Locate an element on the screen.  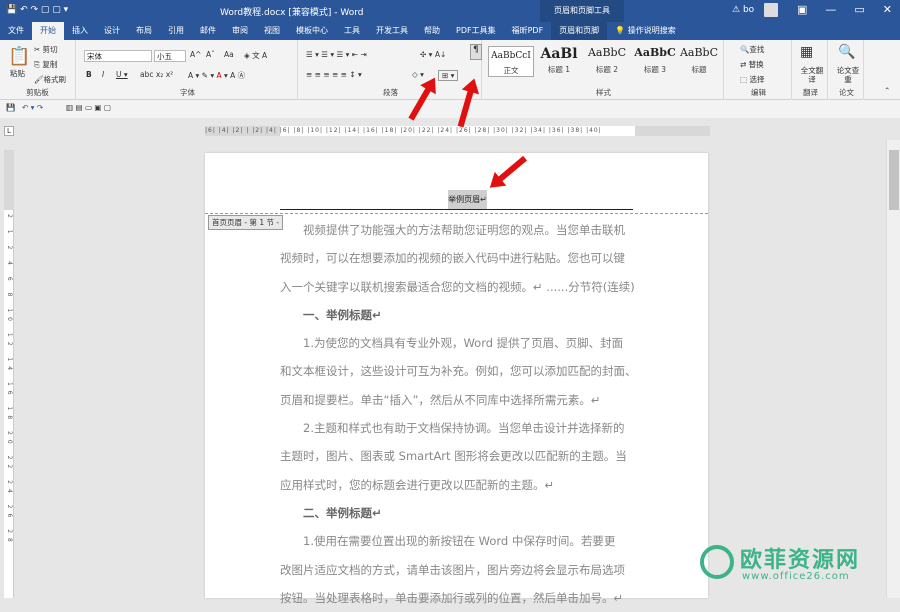
warning-icon: ⚠ bo is located at coordinates (743, 10).